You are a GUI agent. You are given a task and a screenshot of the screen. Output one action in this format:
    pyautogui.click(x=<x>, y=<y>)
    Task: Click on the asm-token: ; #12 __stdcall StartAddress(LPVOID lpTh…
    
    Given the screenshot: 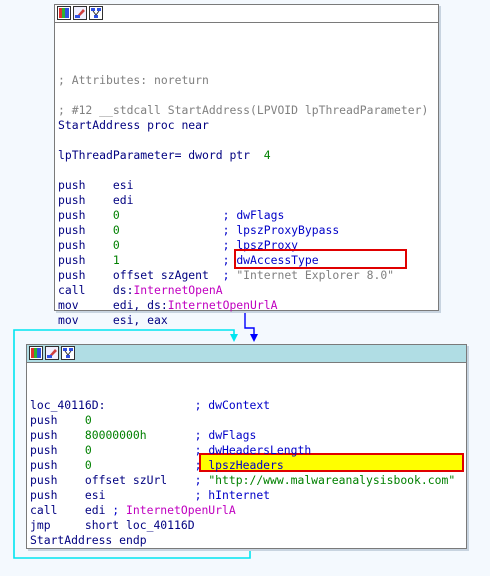 What is the action you would take?
    pyautogui.click(x=243, y=110)
    